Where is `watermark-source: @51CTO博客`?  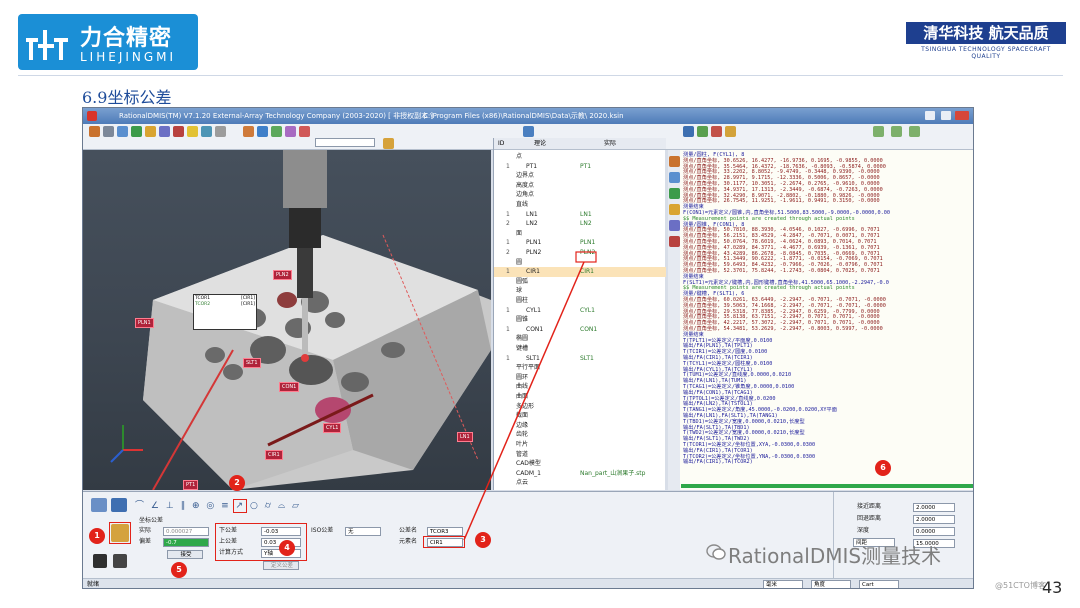 watermark-source: @51CTO博客 is located at coordinates (1020, 585).